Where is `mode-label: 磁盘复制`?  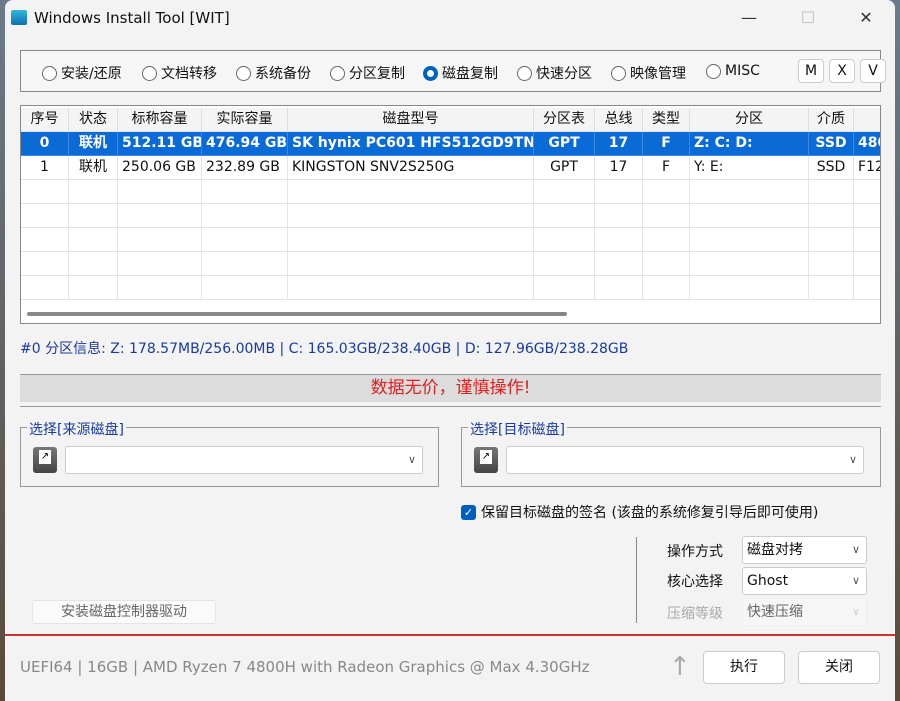
mode-label: 磁盘复制 is located at coordinates (470, 74).